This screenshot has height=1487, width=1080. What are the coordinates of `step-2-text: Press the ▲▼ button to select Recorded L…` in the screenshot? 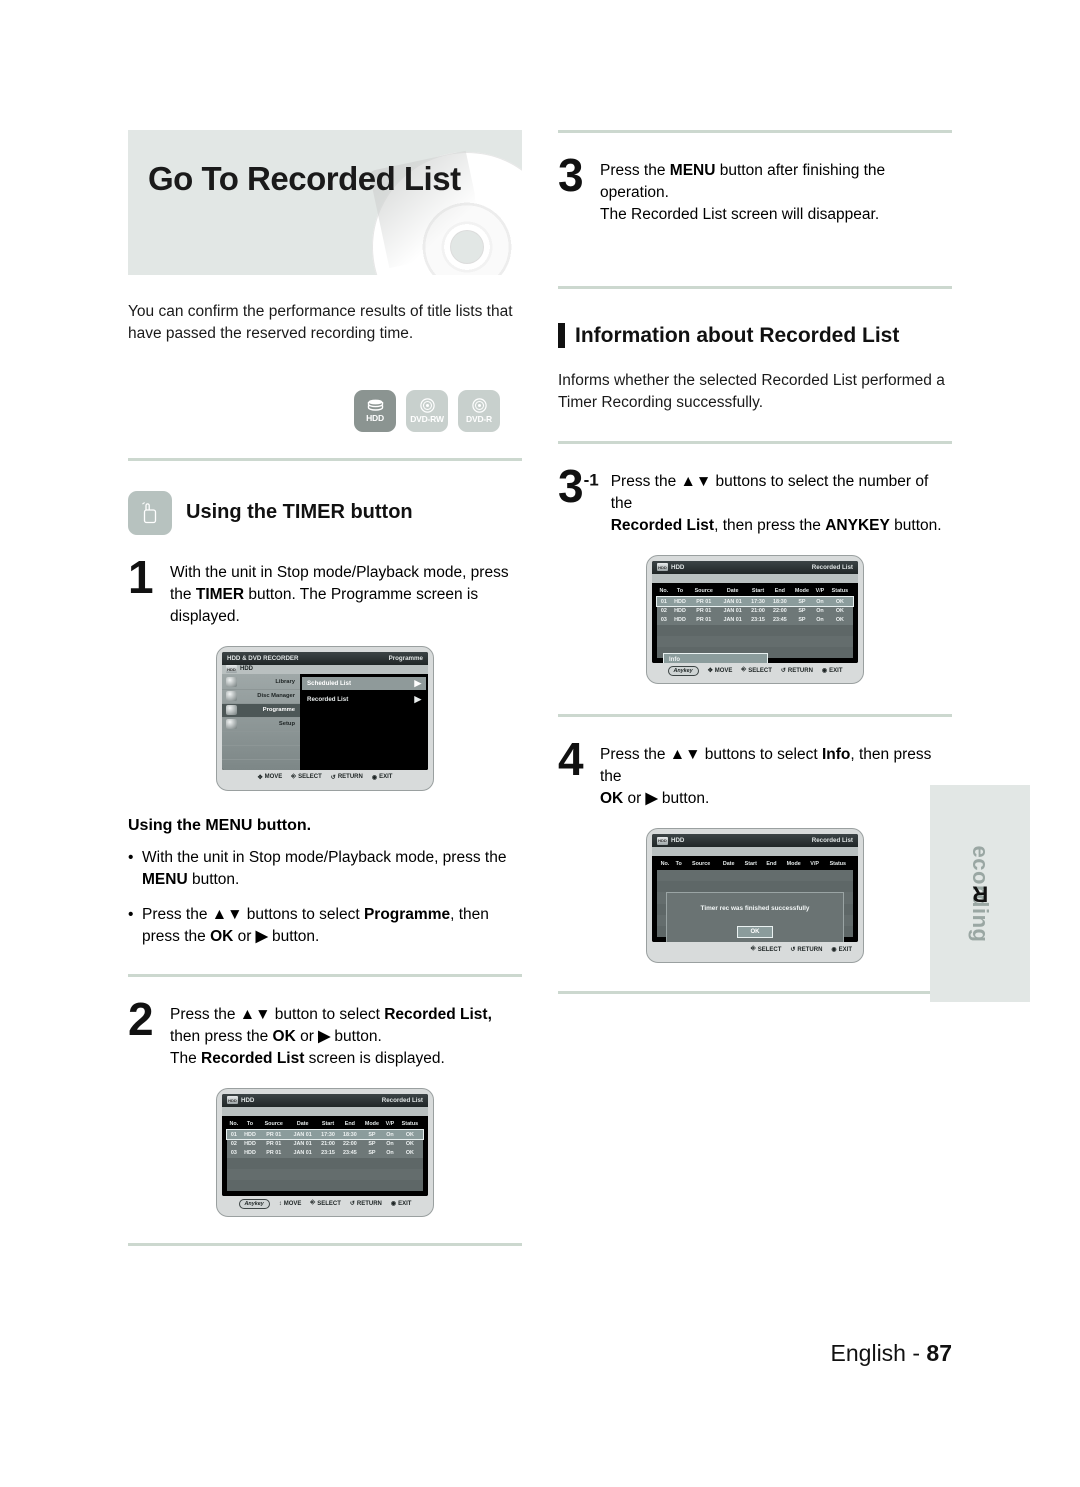 It's located at (331, 1036).